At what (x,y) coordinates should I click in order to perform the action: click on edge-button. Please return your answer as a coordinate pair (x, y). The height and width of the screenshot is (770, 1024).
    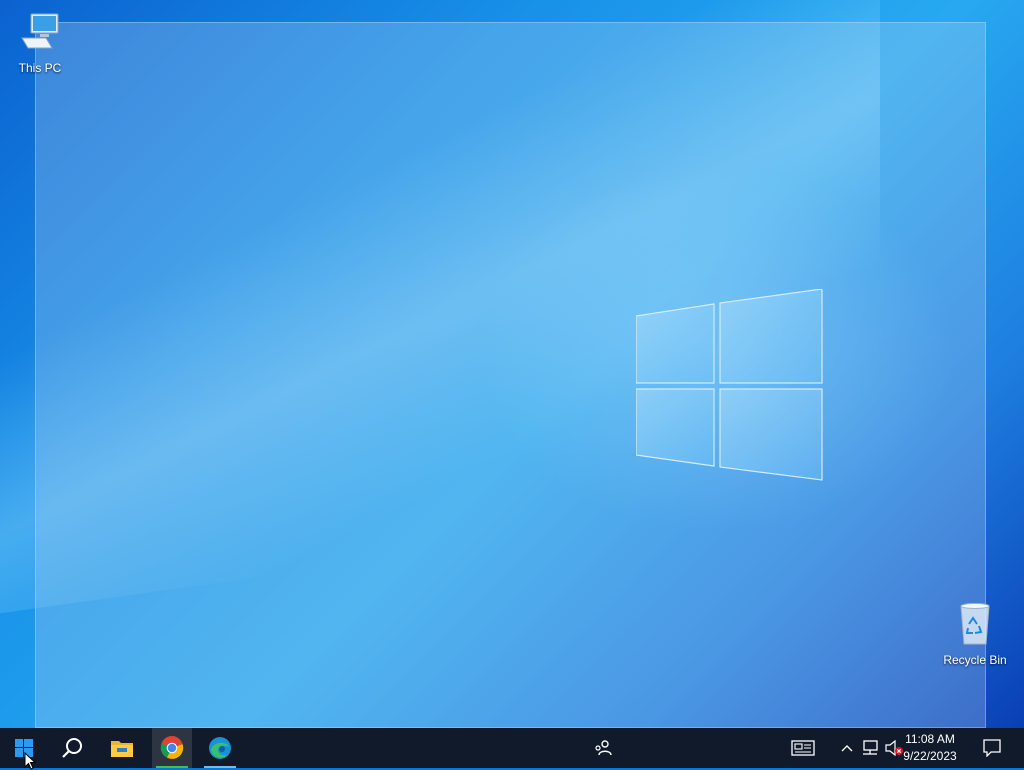
    Looking at the image, I should click on (220, 748).